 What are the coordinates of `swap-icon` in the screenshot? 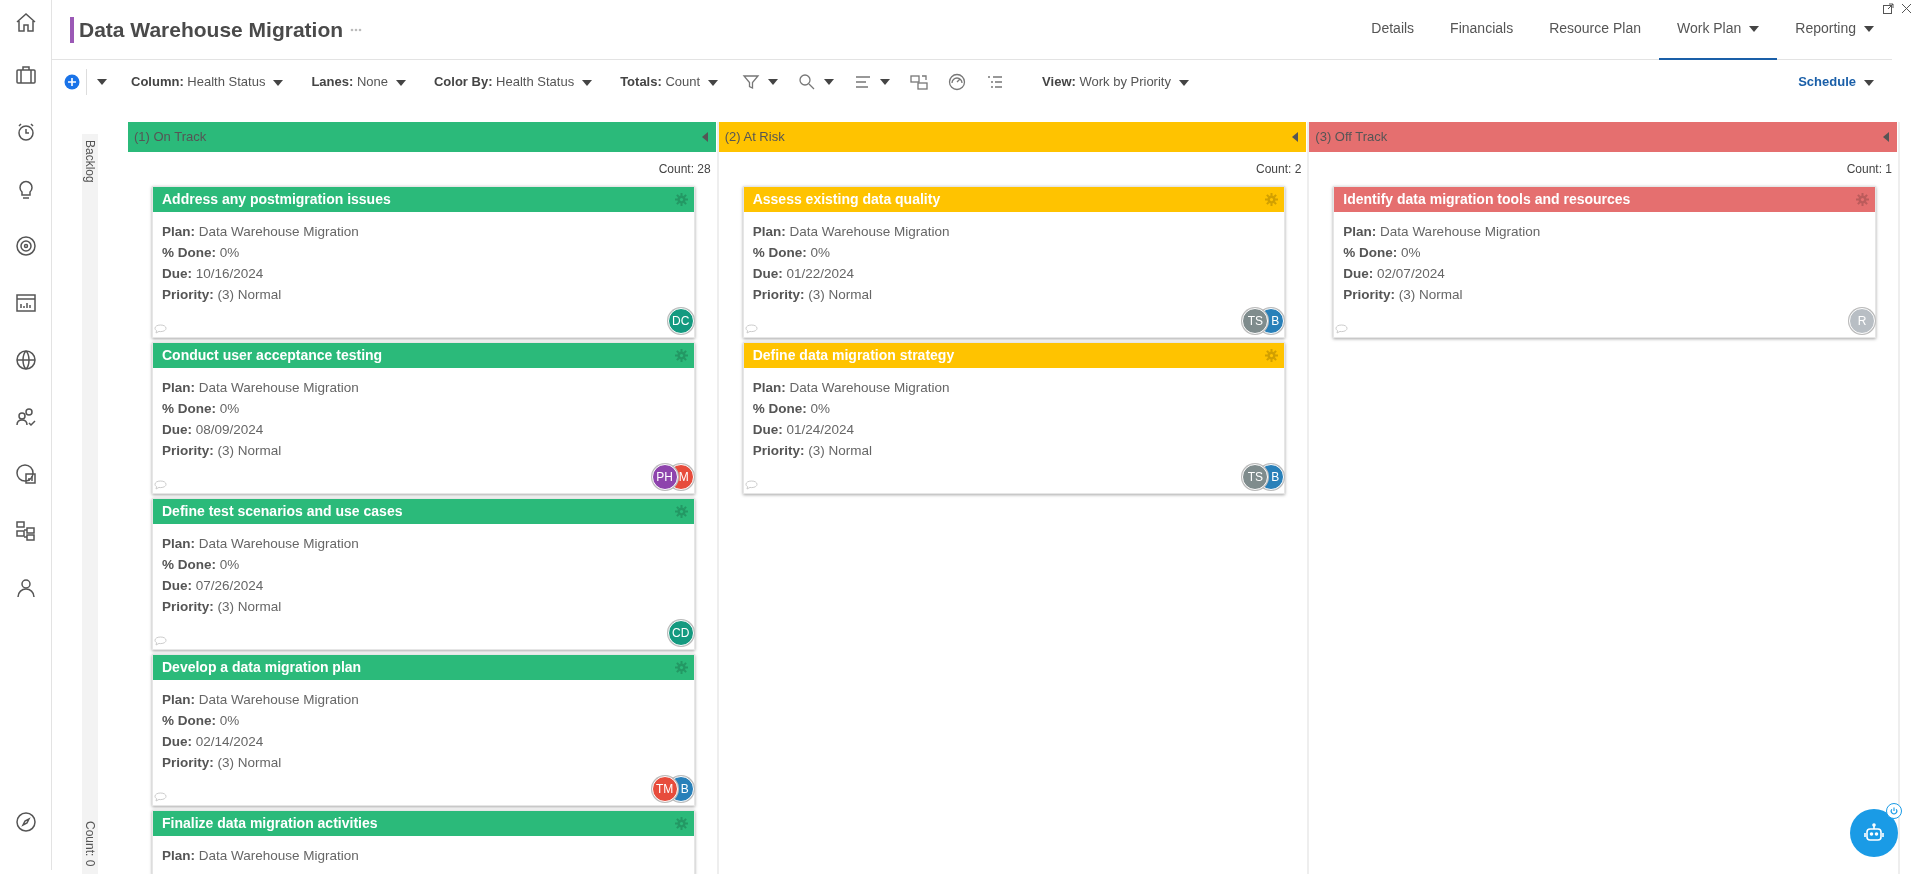 It's located at (919, 82).